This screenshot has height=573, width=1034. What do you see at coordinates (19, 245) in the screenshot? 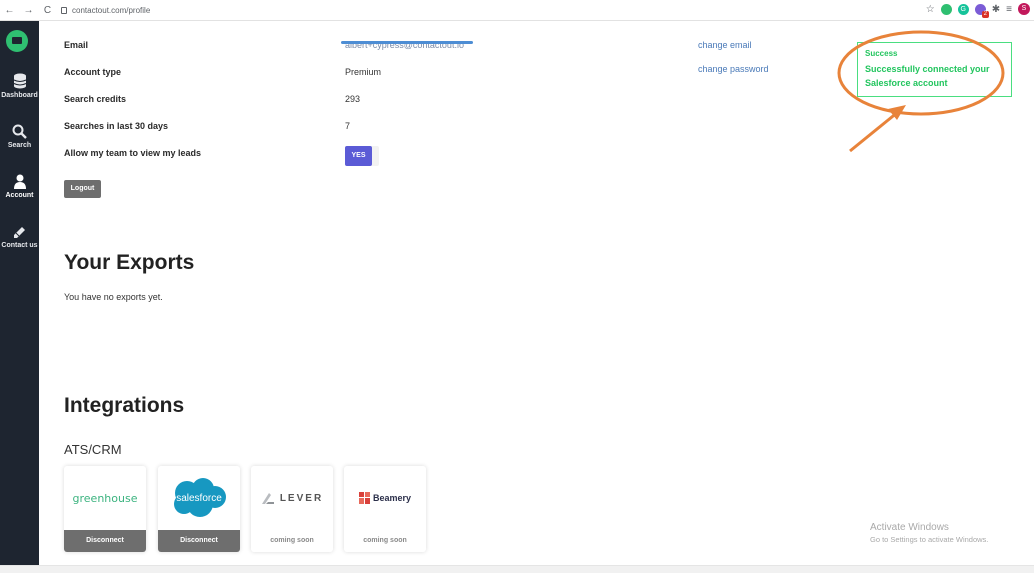
I see `sidebar-label-contact: Contact us` at bounding box center [19, 245].